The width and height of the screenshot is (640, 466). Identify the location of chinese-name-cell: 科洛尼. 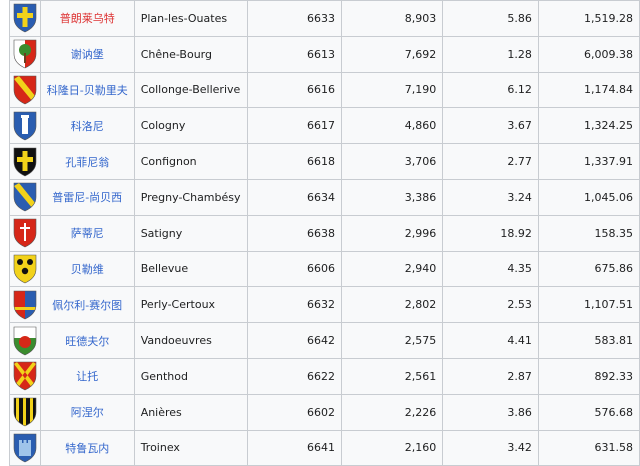
(87, 126).